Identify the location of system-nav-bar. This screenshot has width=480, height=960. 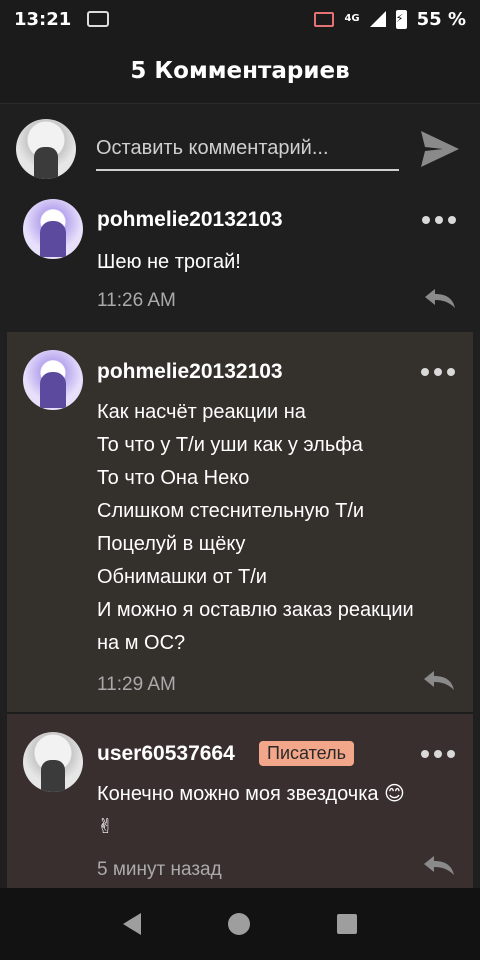
(240, 924).